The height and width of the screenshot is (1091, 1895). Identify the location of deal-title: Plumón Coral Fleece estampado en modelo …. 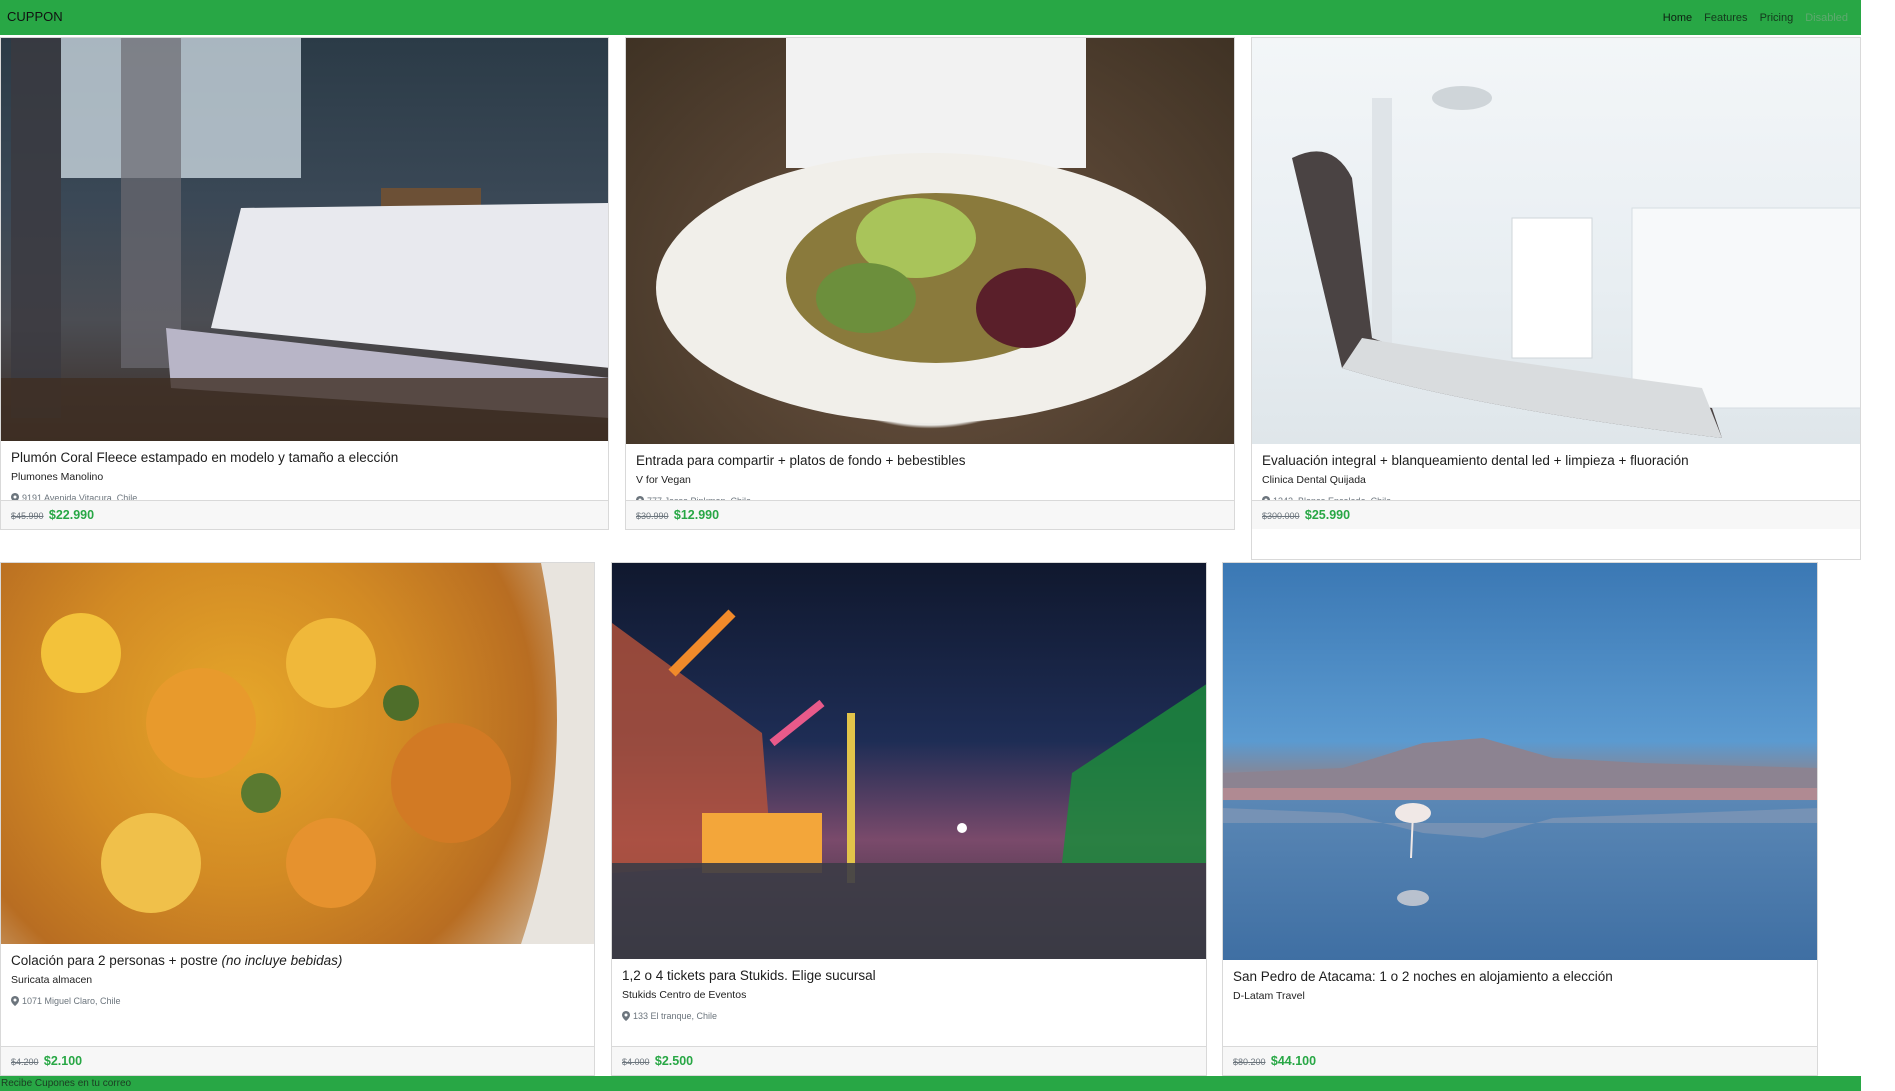
(304, 458).